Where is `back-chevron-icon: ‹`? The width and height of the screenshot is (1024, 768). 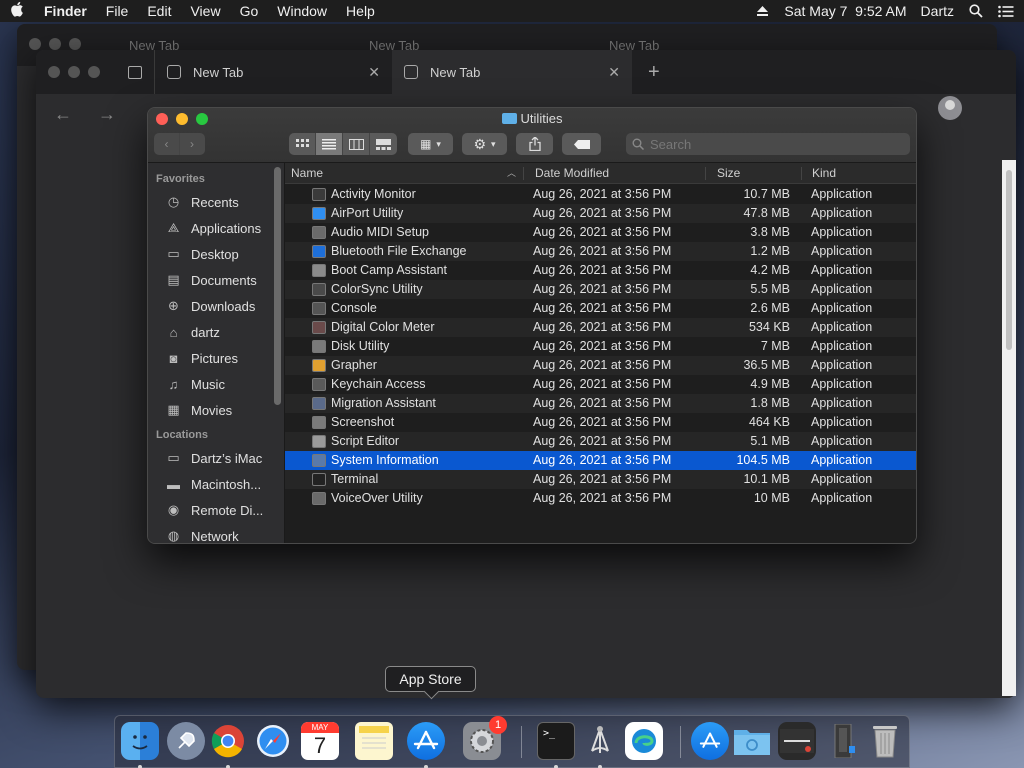 back-chevron-icon: ‹ is located at coordinates (167, 144).